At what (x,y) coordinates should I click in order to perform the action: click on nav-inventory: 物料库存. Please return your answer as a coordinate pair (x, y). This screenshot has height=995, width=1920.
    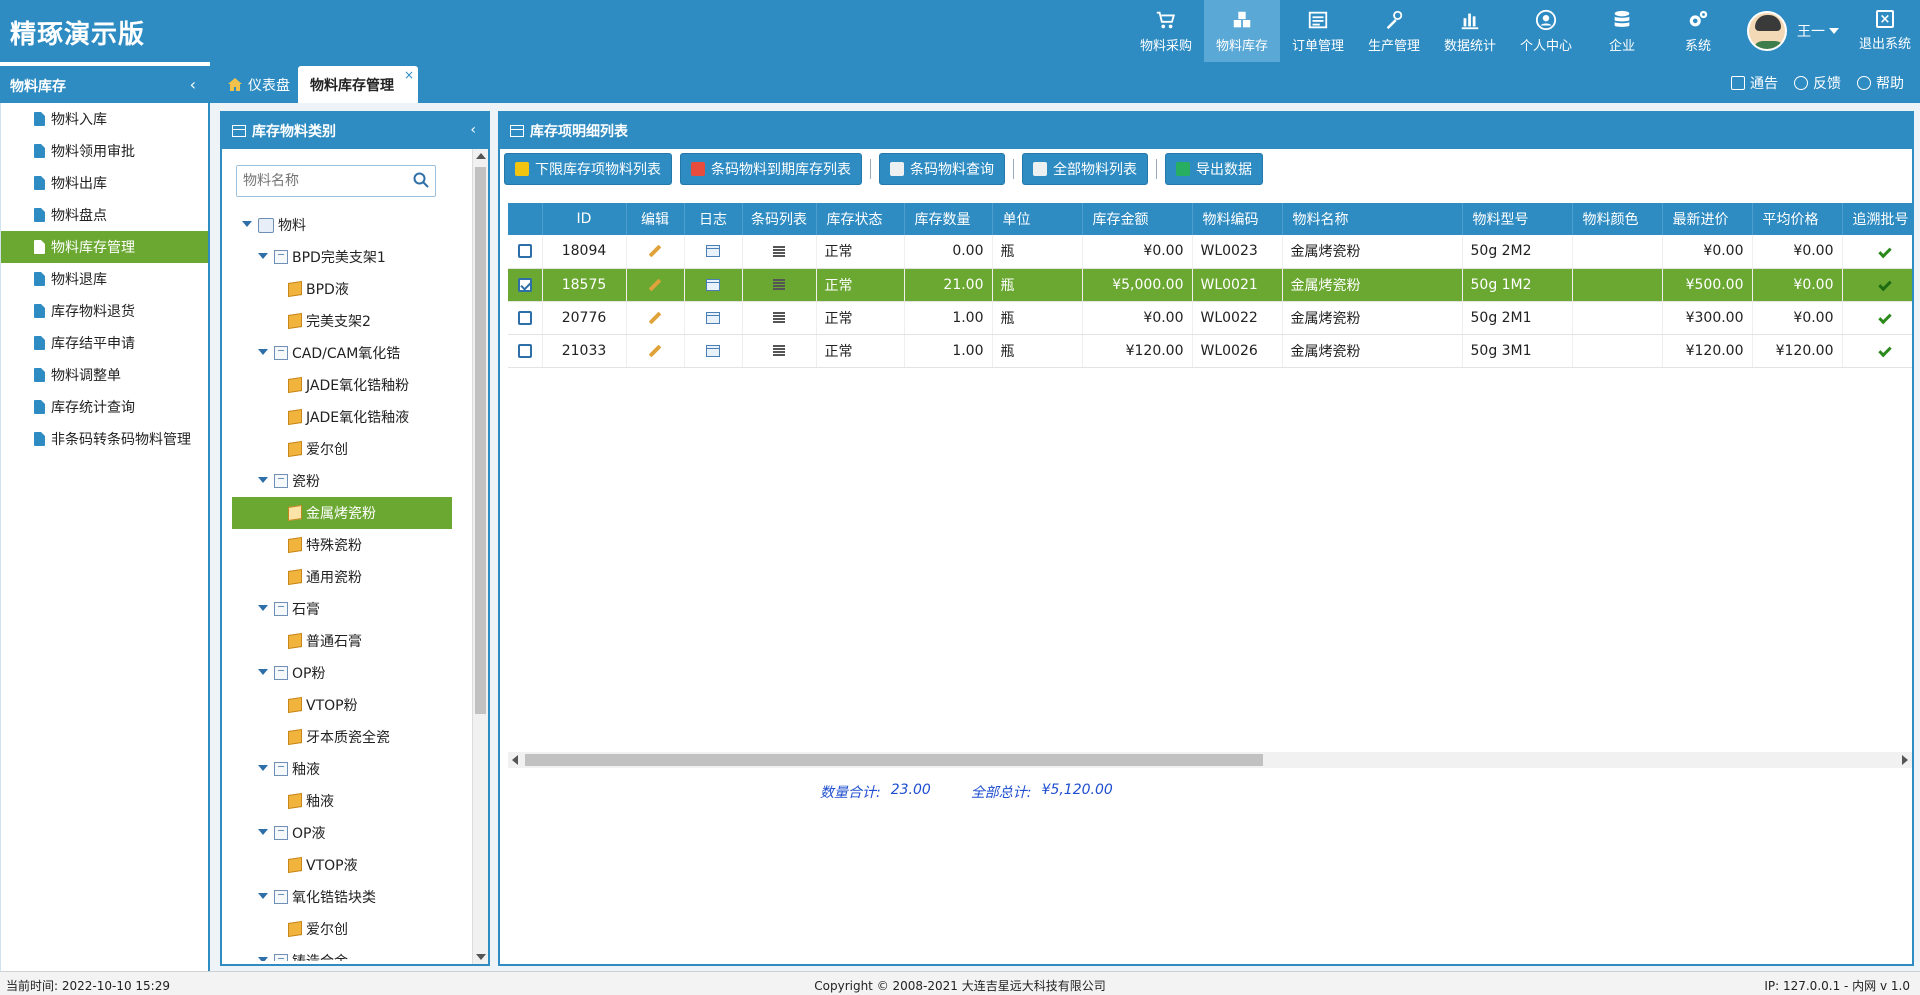
    Looking at the image, I should click on (1242, 31).